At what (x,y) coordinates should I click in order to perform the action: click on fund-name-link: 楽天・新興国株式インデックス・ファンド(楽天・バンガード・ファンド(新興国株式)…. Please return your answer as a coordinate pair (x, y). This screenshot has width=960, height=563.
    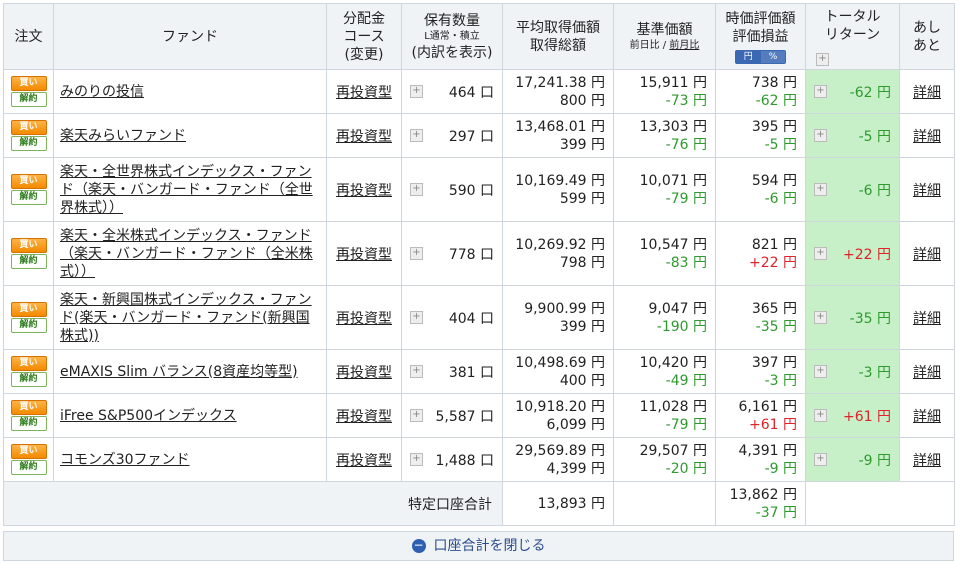
    Looking at the image, I should click on (190, 318).